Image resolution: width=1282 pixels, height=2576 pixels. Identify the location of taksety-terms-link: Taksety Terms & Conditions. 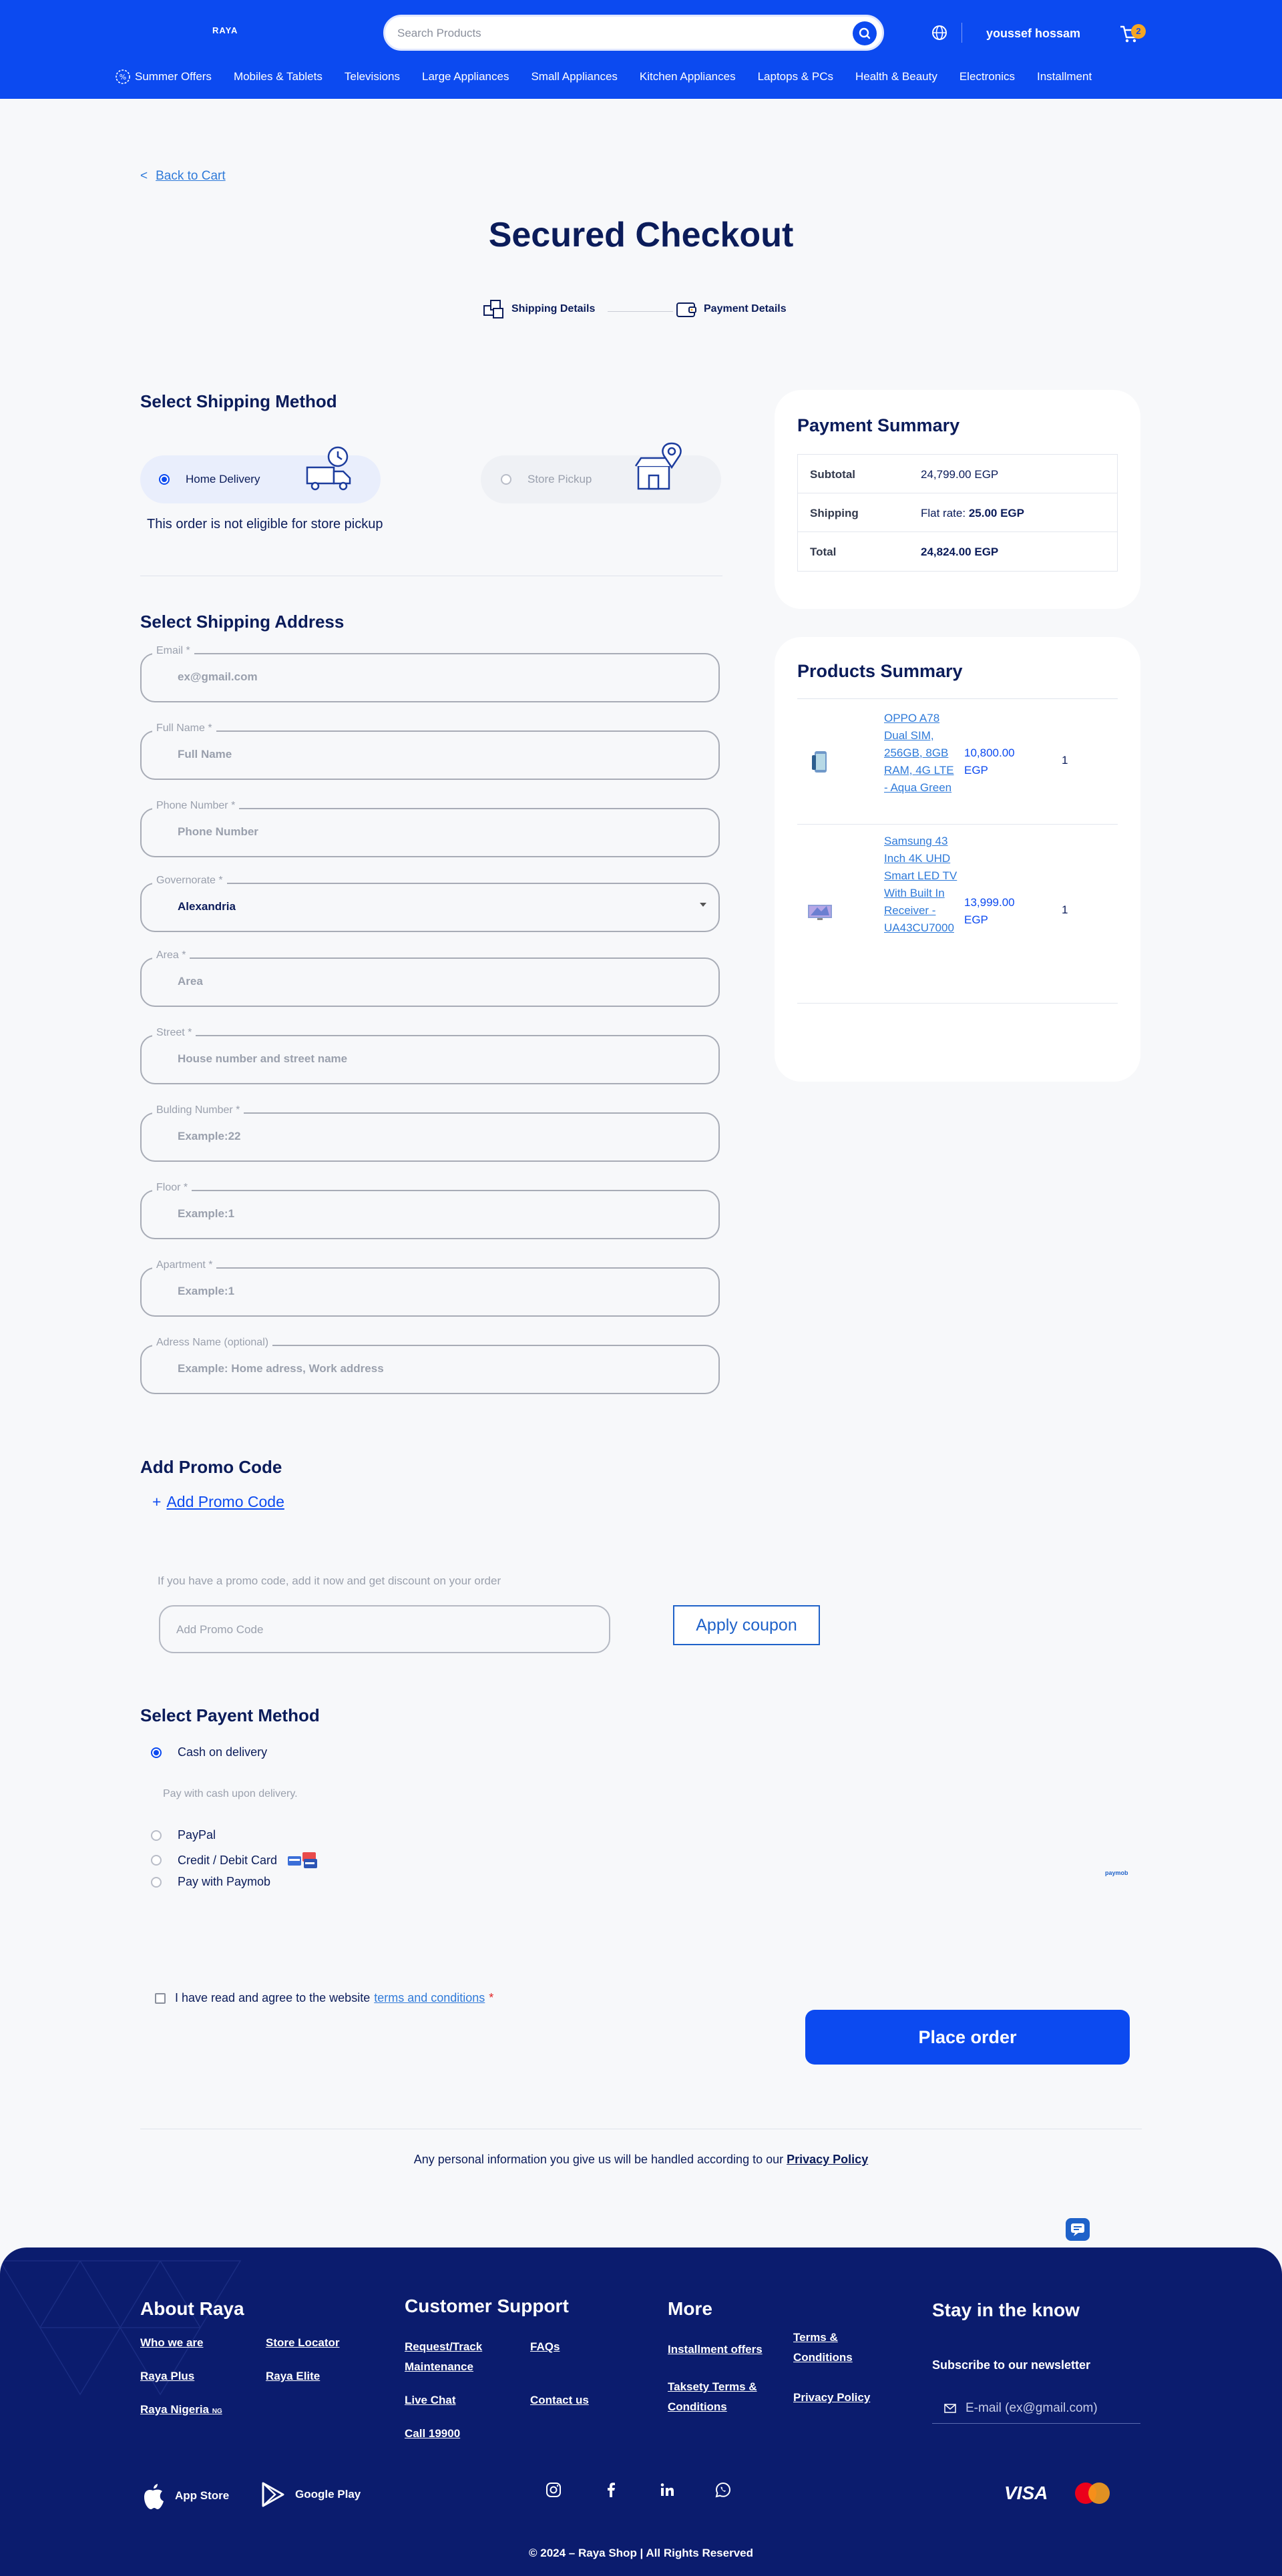
(721, 2397).